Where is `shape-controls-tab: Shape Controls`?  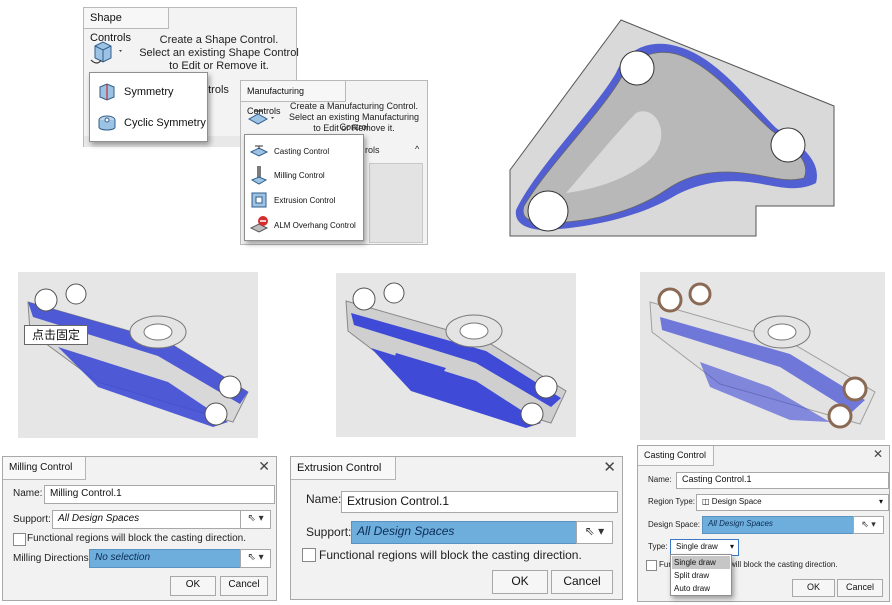
shape-controls-tab: Shape Controls is located at coordinates (126, 26).